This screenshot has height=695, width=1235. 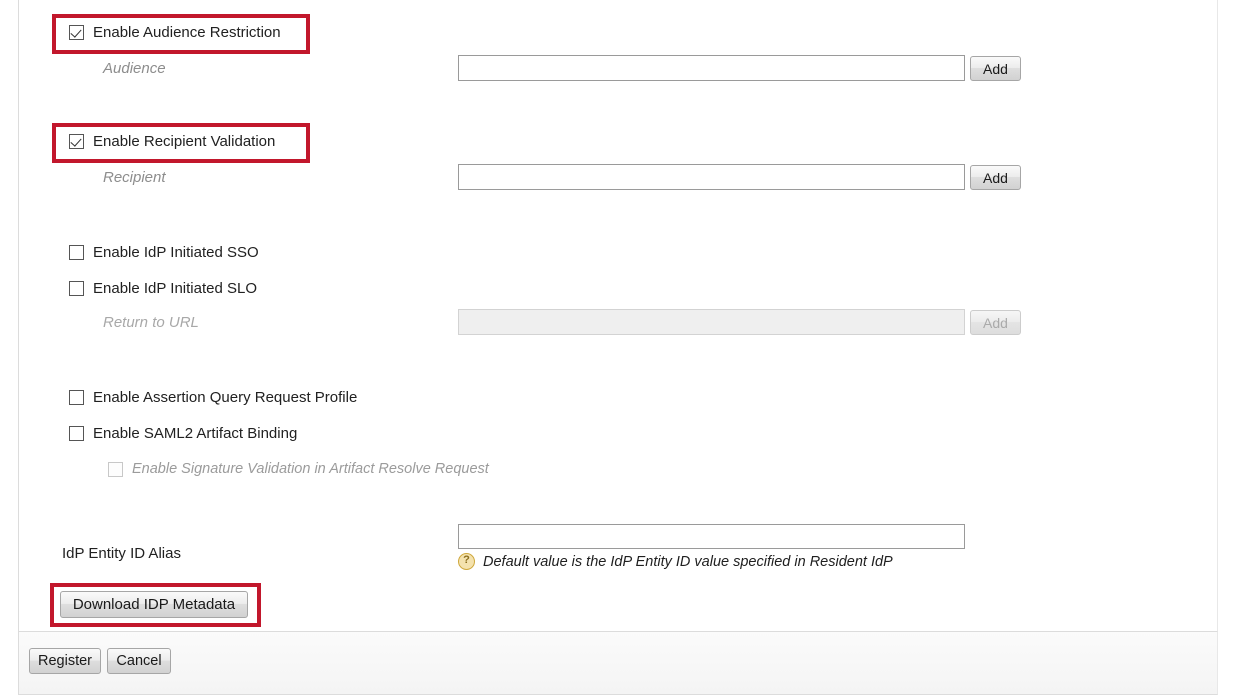 I want to click on checkbox-enable-assertion-query-request-profile, so click(x=76, y=397).